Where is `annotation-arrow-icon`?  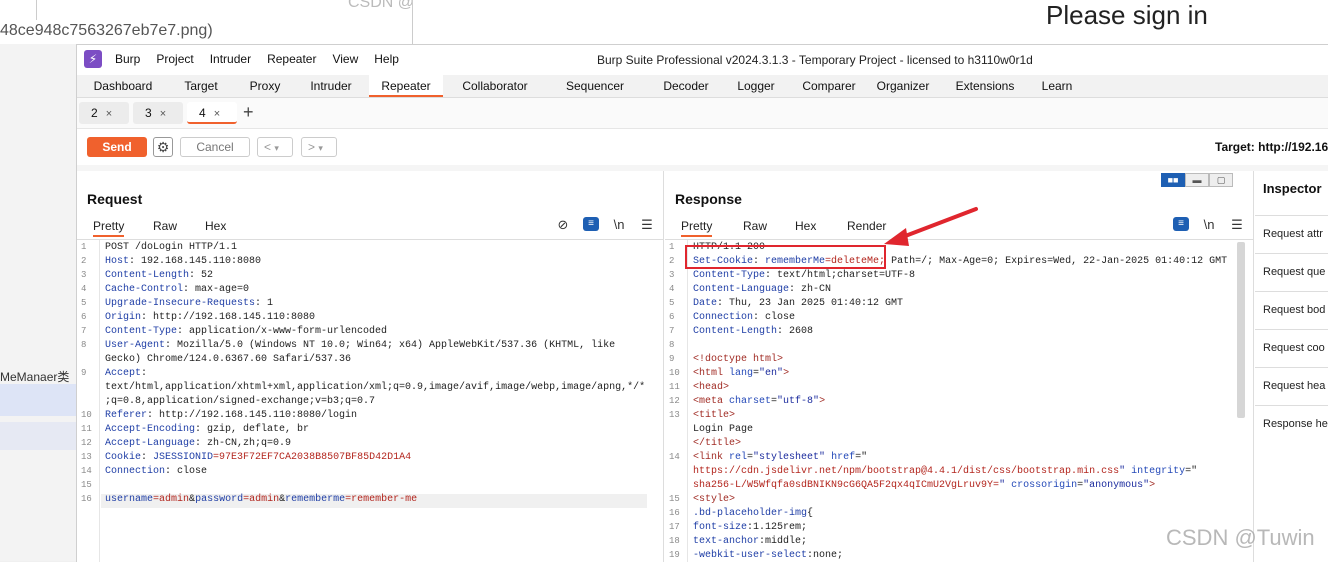
annotation-arrow-icon is located at coordinates (931, 226).